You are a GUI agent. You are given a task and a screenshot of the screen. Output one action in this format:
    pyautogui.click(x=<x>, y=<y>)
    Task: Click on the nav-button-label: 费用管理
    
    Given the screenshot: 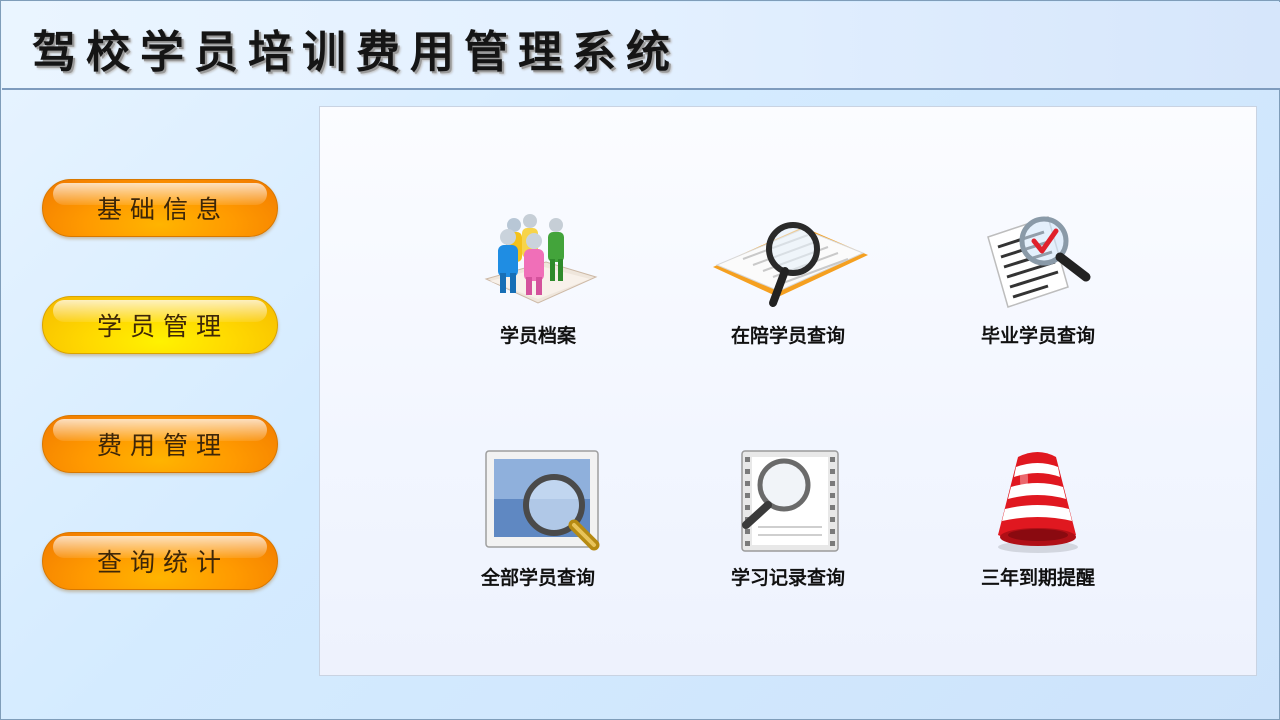 What is the action you would take?
    pyautogui.click(x=162, y=445)
    